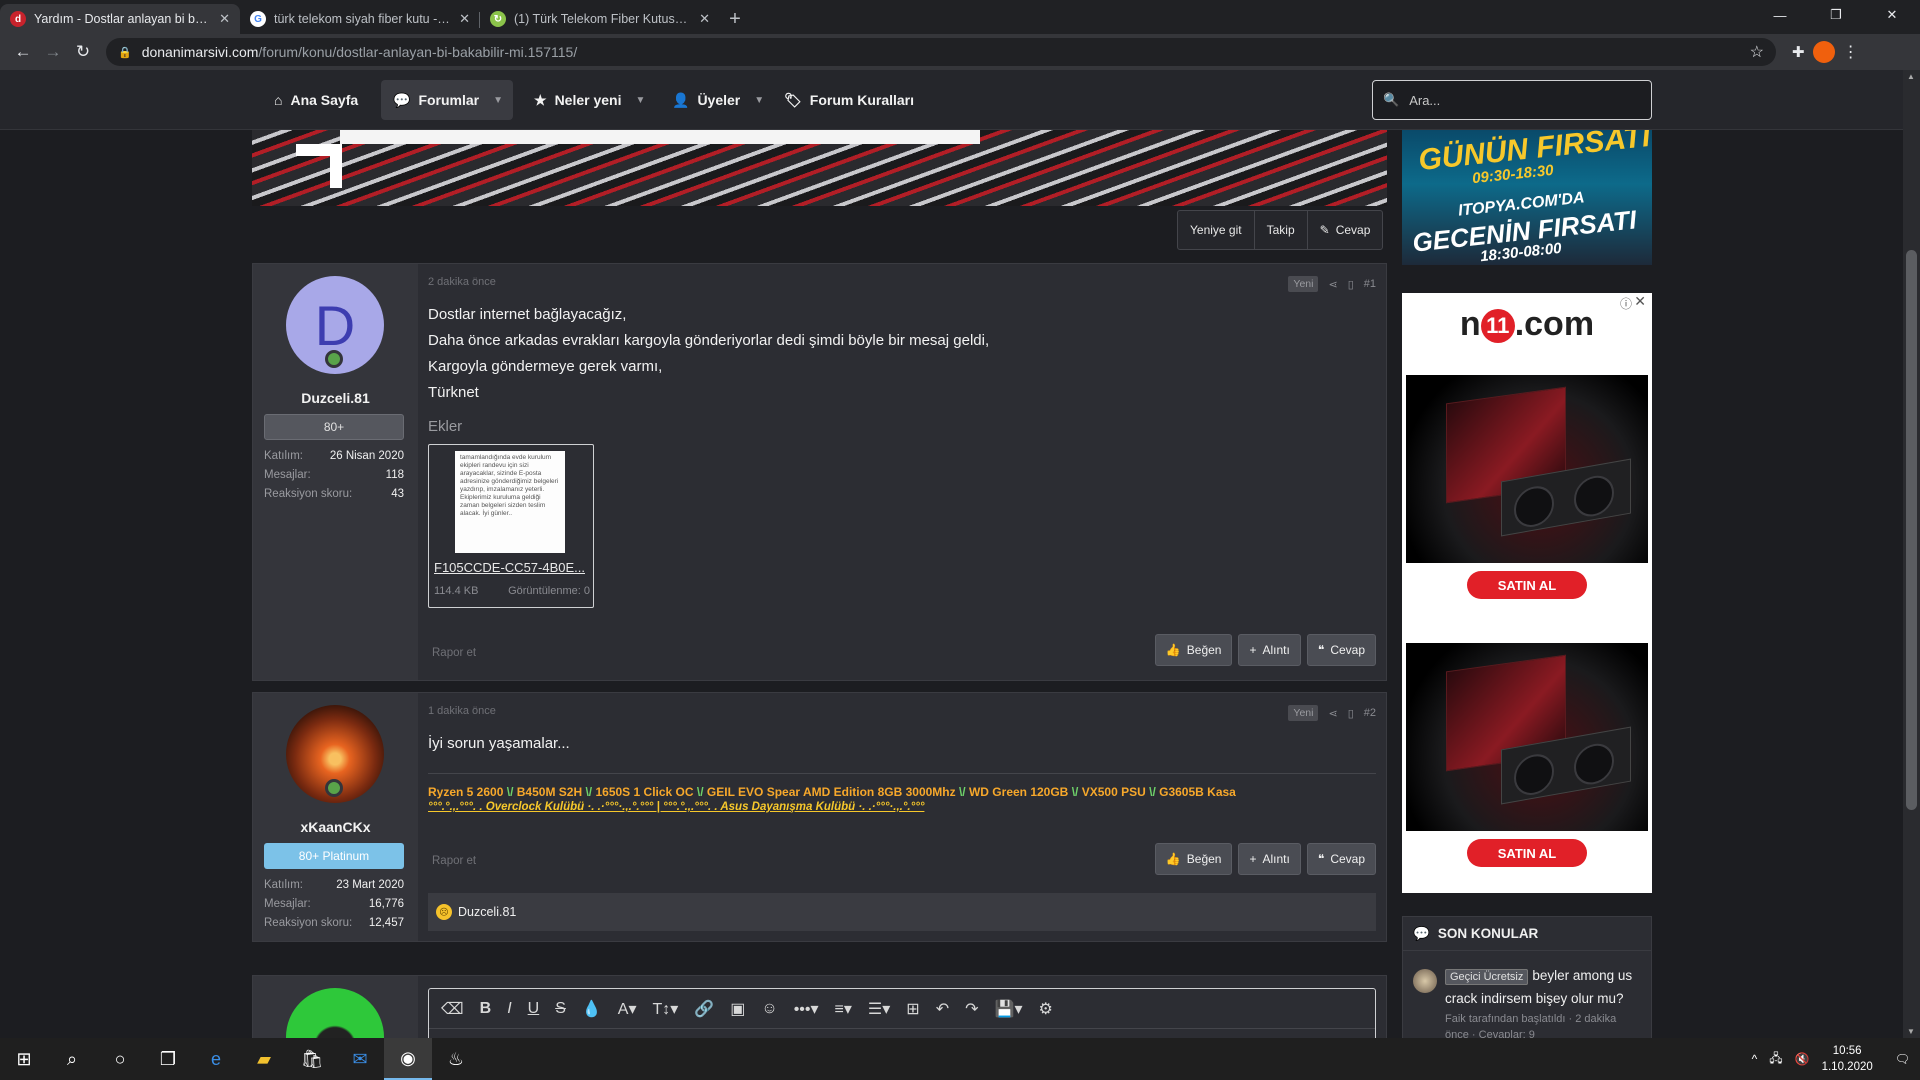 Image resolution: width=1920 pixels, height=1080 pixels. I want to click on minimize-icon: —, so click(1780, 15).